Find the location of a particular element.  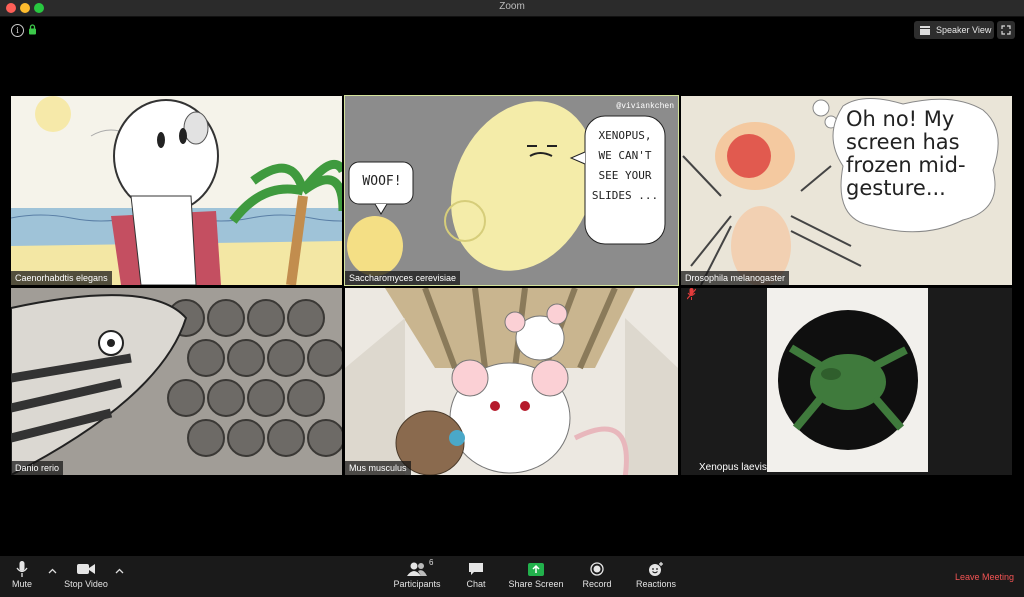

participants-icon is located at coordinates (417, 569).